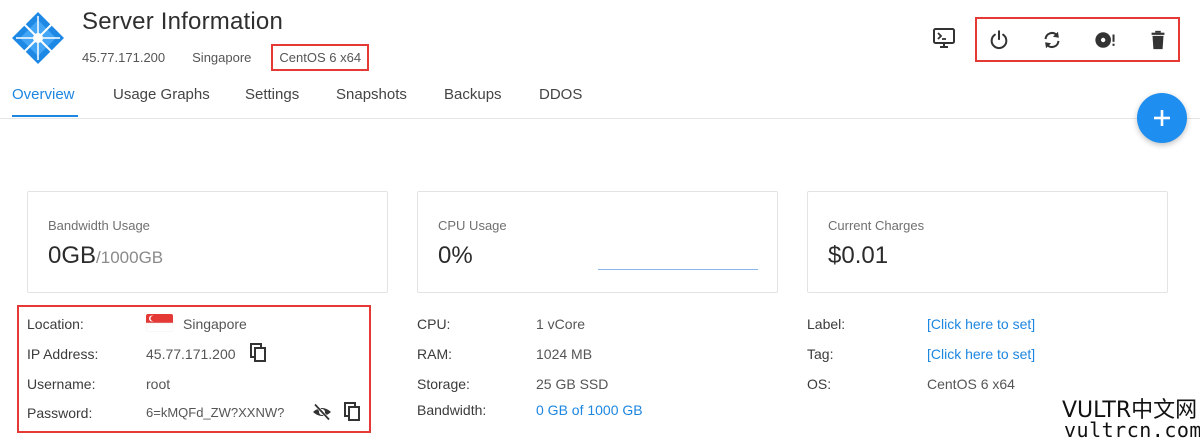 This screenshot has height=446, width=1200. What do you see at coordinates (971, 384) in the screenshot?
I see `os-value: CentOS 6 x64` at bounding box center [971, 384].